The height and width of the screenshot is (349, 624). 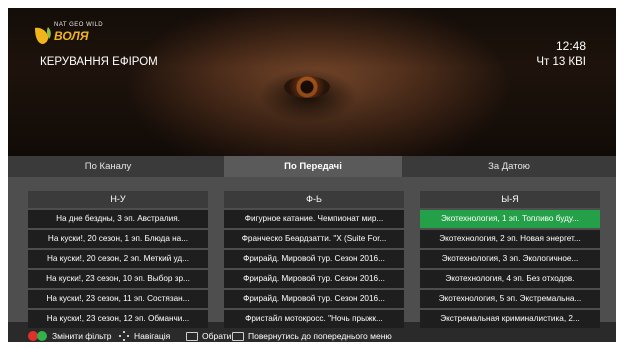 I want to click on column-header: Н-У, so click(x=118, y=199).